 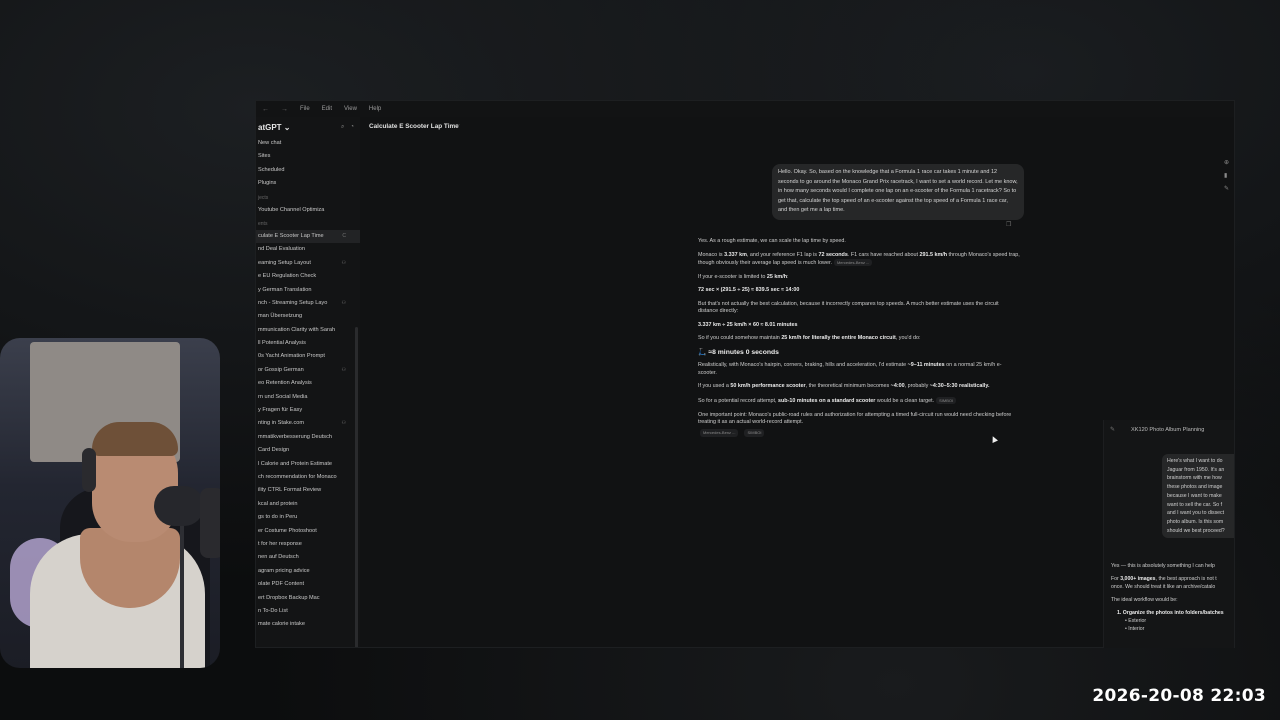 I want to click on chat-item-label: nting in Stake.com, so click(x=281, y=423).